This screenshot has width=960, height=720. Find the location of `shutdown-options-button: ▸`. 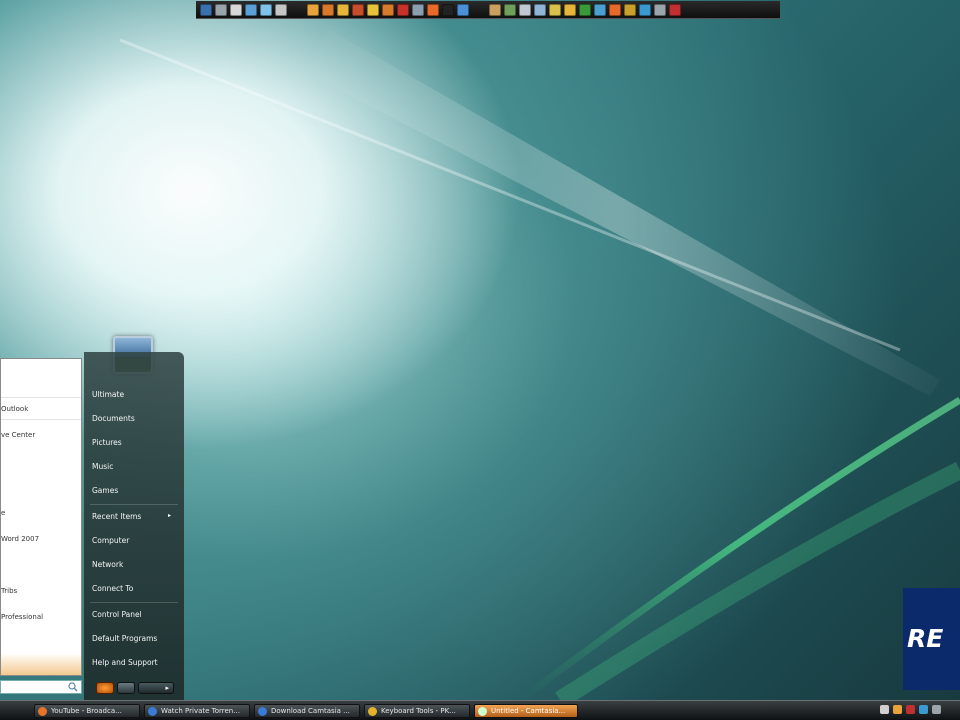

shutdown-options-button: ▸ is located at coordinates (156, 688).